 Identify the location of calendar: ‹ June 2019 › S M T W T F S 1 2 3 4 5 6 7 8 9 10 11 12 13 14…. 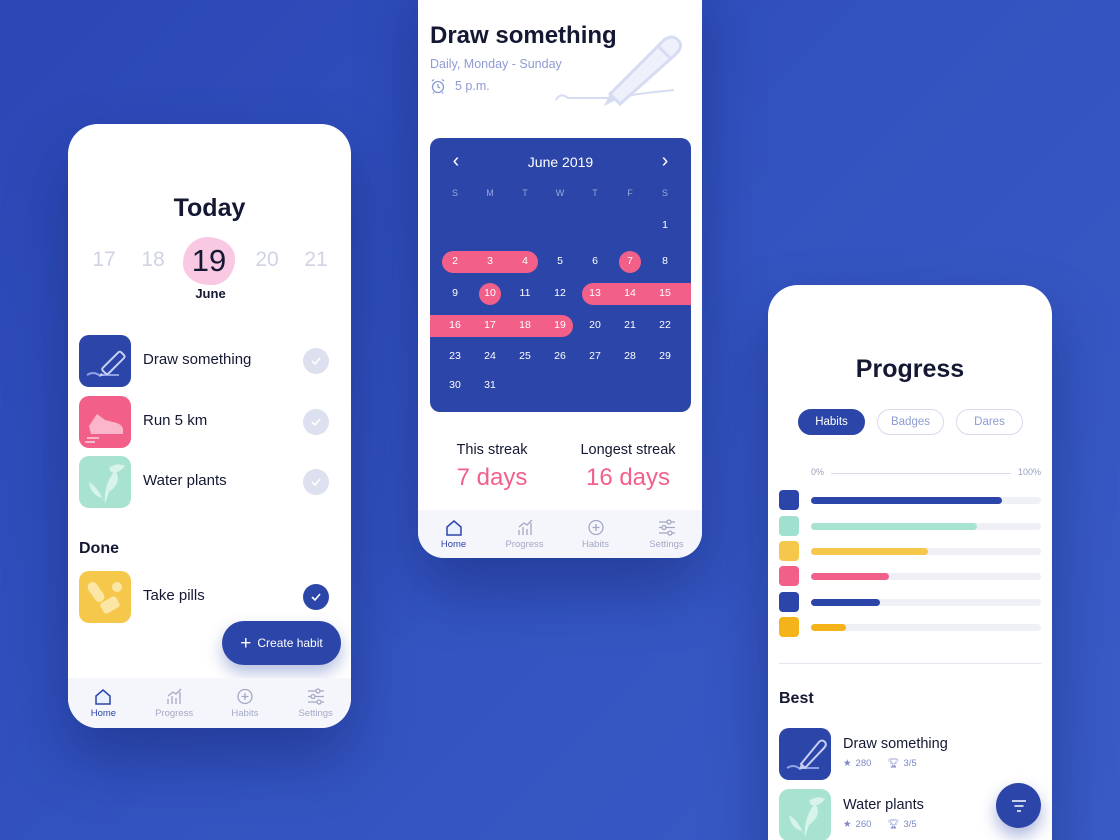
(560, 275).